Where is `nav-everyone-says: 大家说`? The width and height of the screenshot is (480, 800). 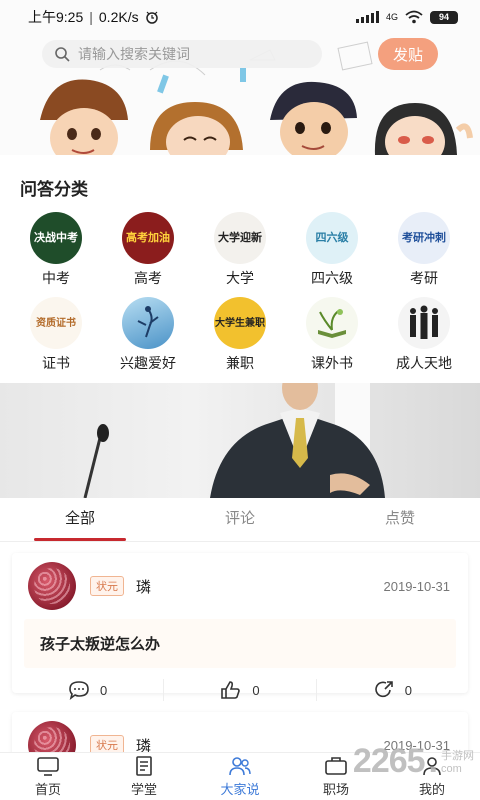 nav-everyone-says: 大家说 is located at coordinates (240, 776).